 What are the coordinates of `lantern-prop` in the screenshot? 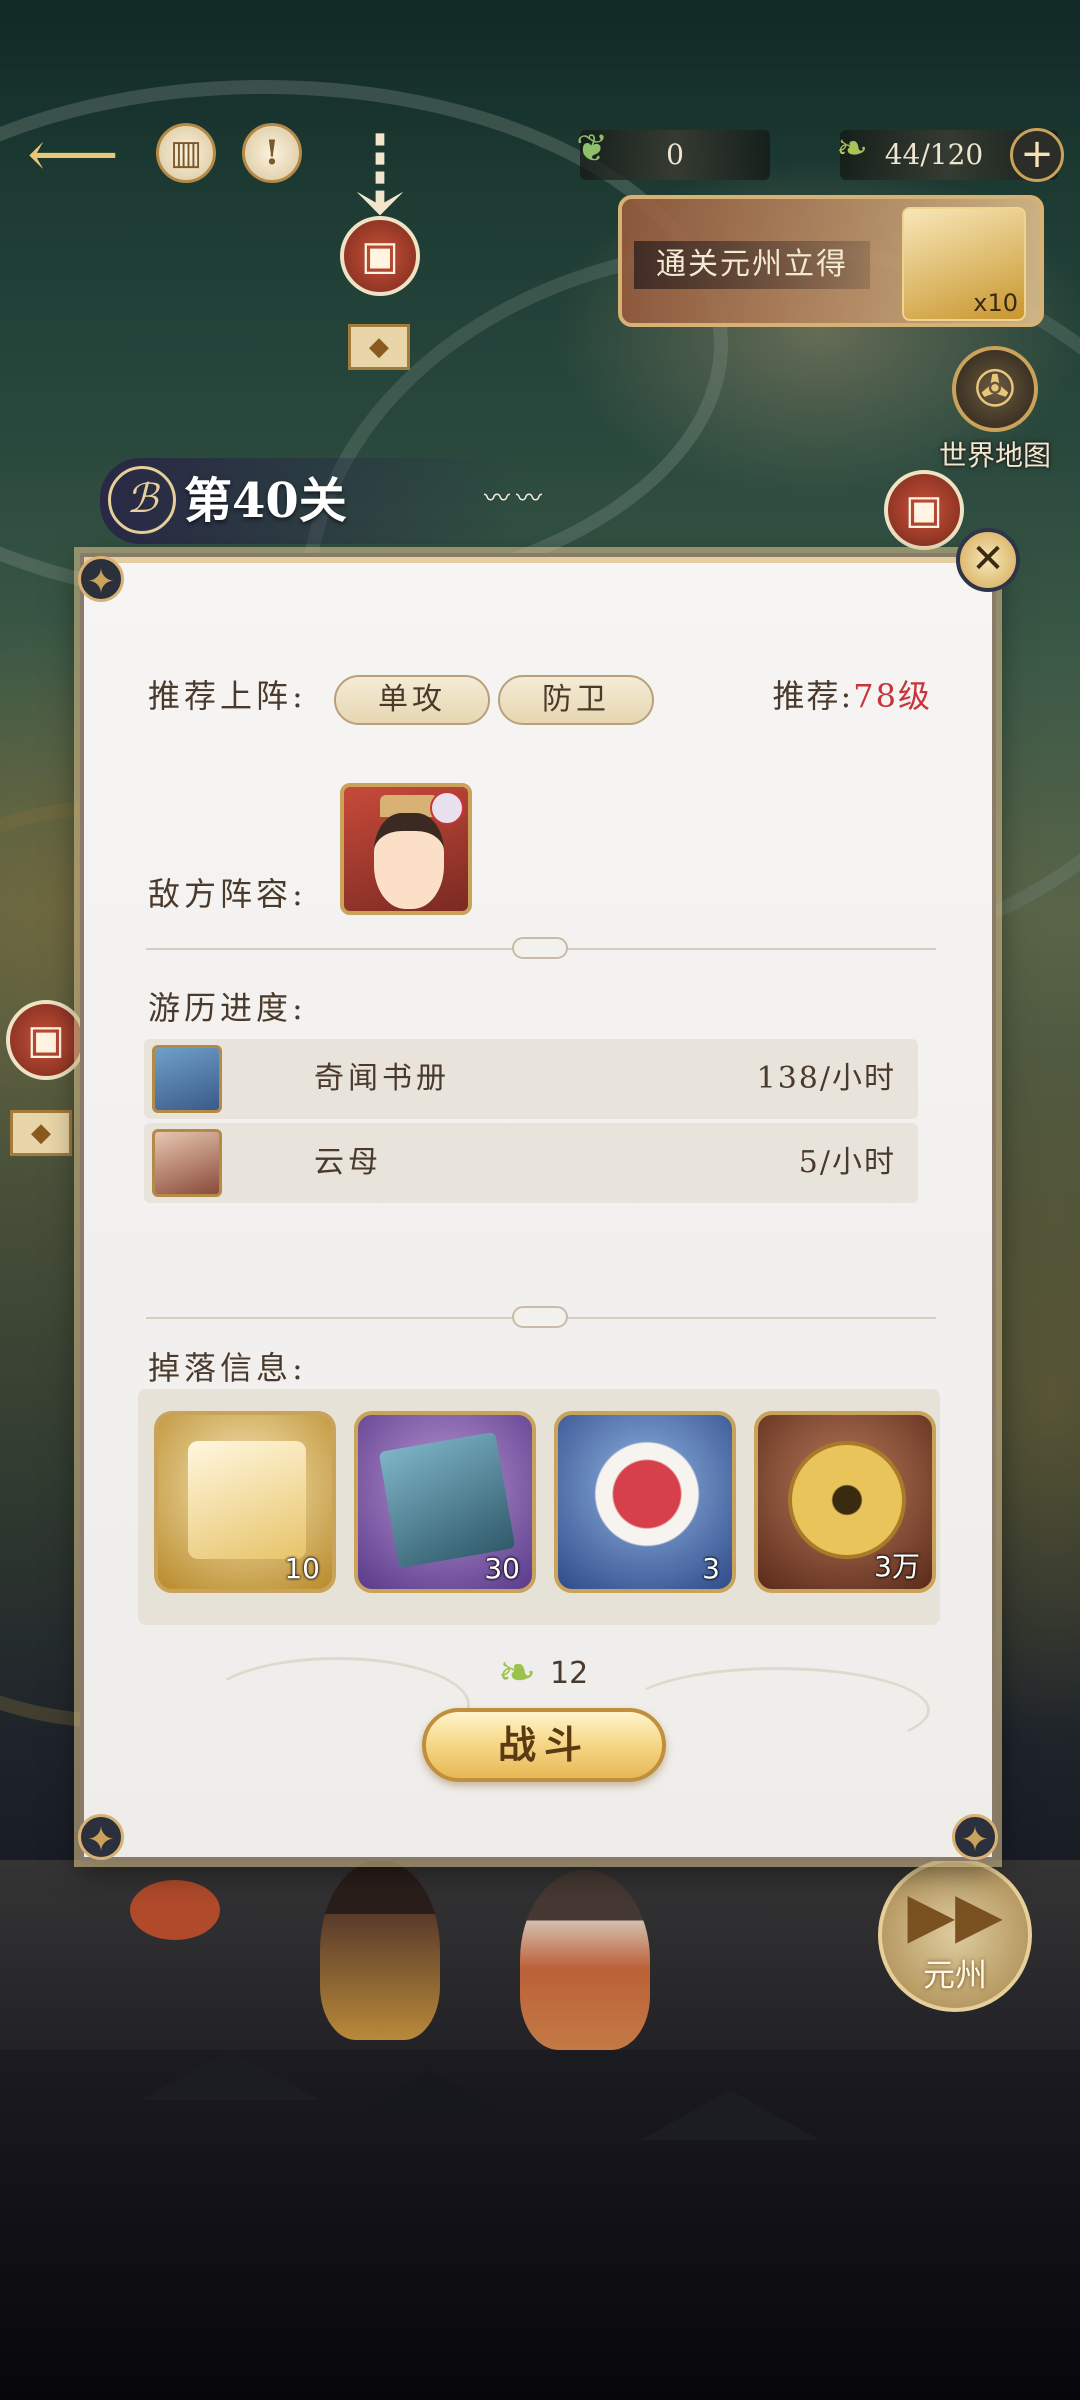 It's located at (175, 1910).